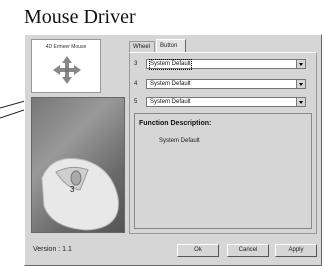 This screenshot has width=325, height=266. Describe the element at coordinates (136, 102) in the screenshot. I see `row-number: 5` at that location.